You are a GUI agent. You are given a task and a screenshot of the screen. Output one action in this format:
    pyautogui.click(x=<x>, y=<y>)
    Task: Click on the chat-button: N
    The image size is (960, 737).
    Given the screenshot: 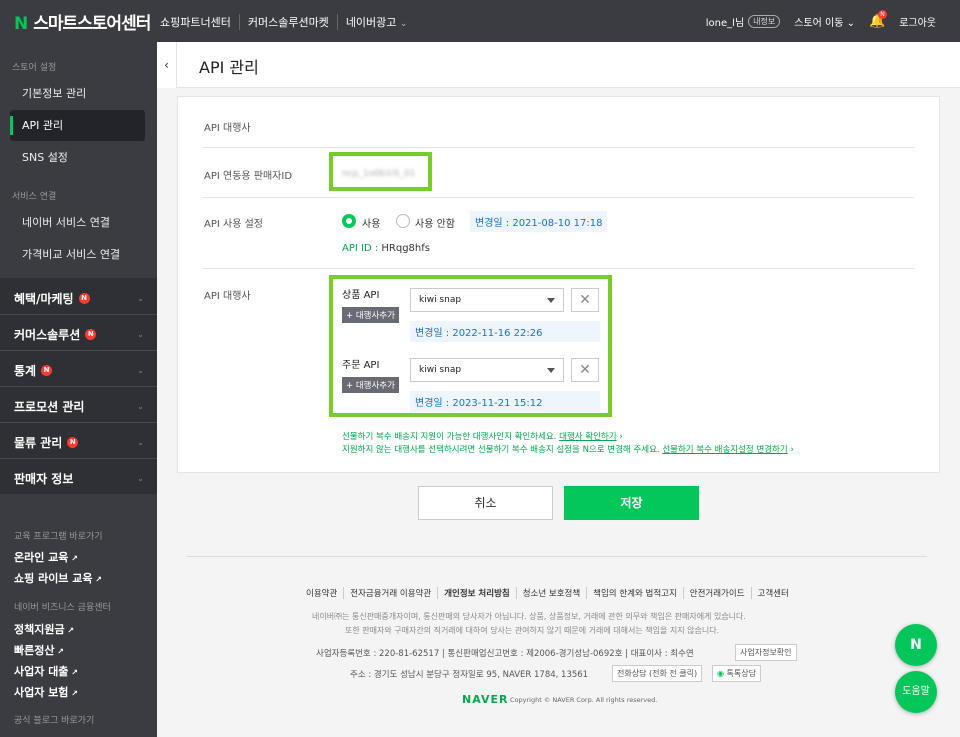 What is the action you would take?
    pyautogui.click(x=916, y=645)
    